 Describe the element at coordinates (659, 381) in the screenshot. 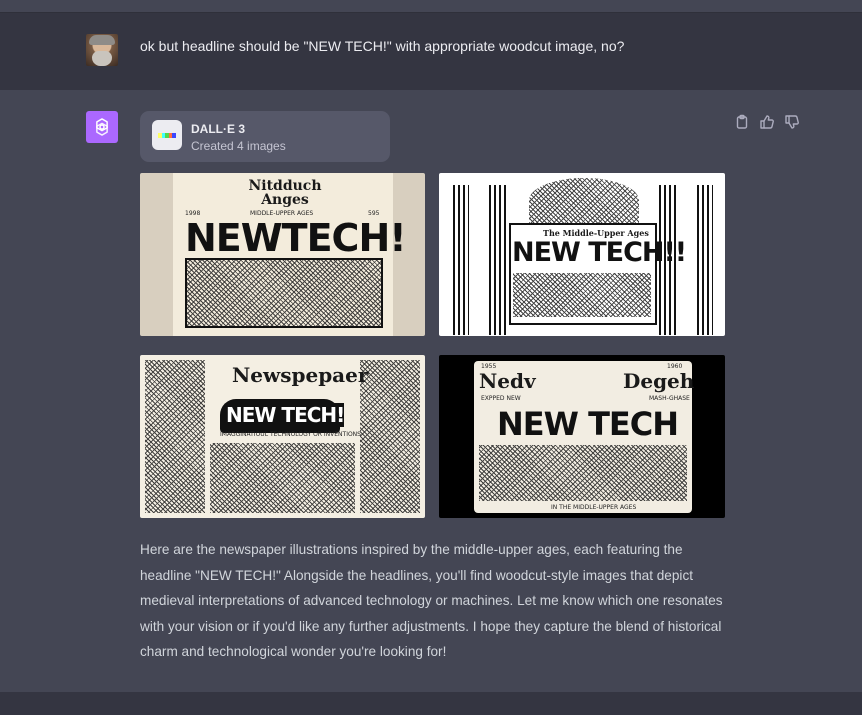

I see `image-4-masthead-right: Degeh` at that location.